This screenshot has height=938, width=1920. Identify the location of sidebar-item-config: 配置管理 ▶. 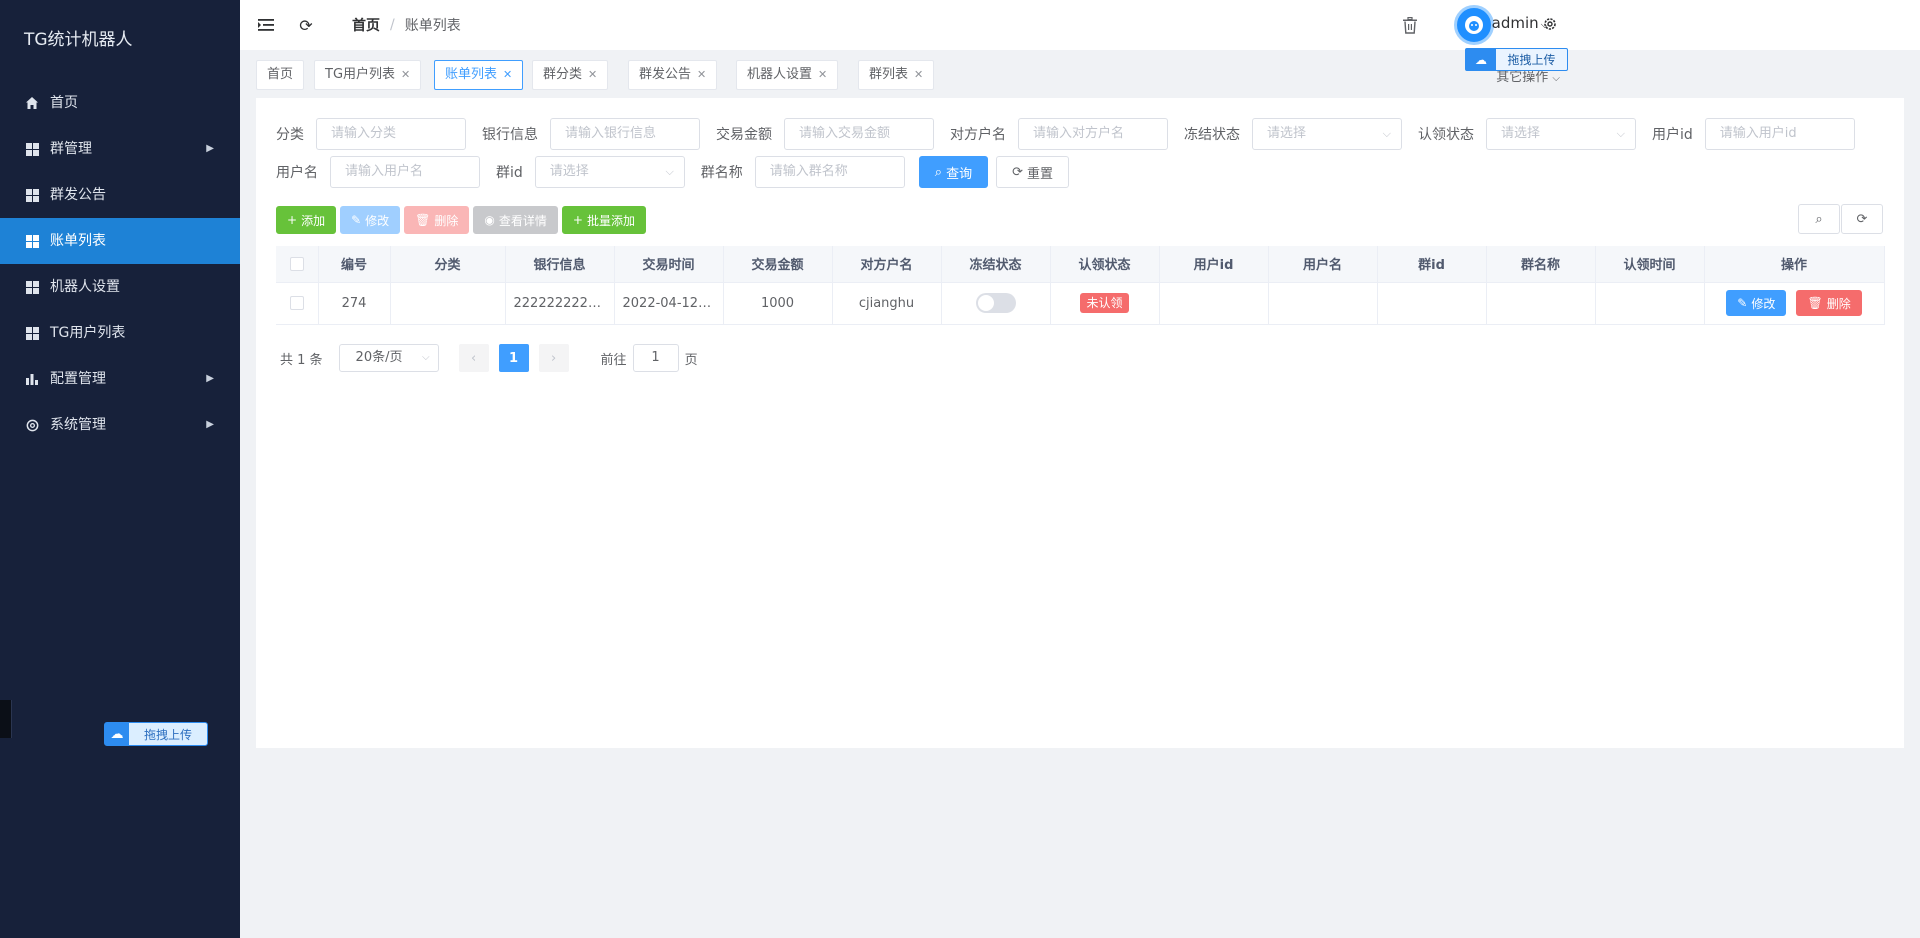
(120, 379).